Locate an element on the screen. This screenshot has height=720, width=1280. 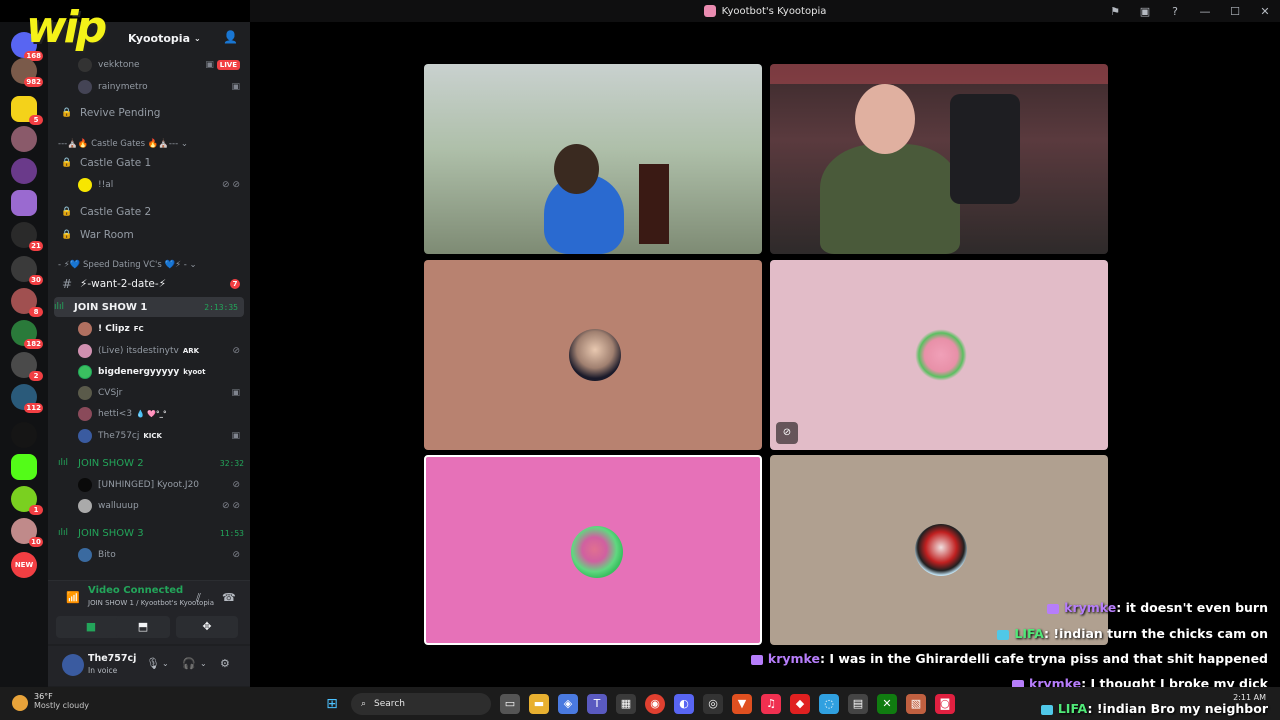
noise-suppression-icon: ⫽ is located at coordinates (198, 598).